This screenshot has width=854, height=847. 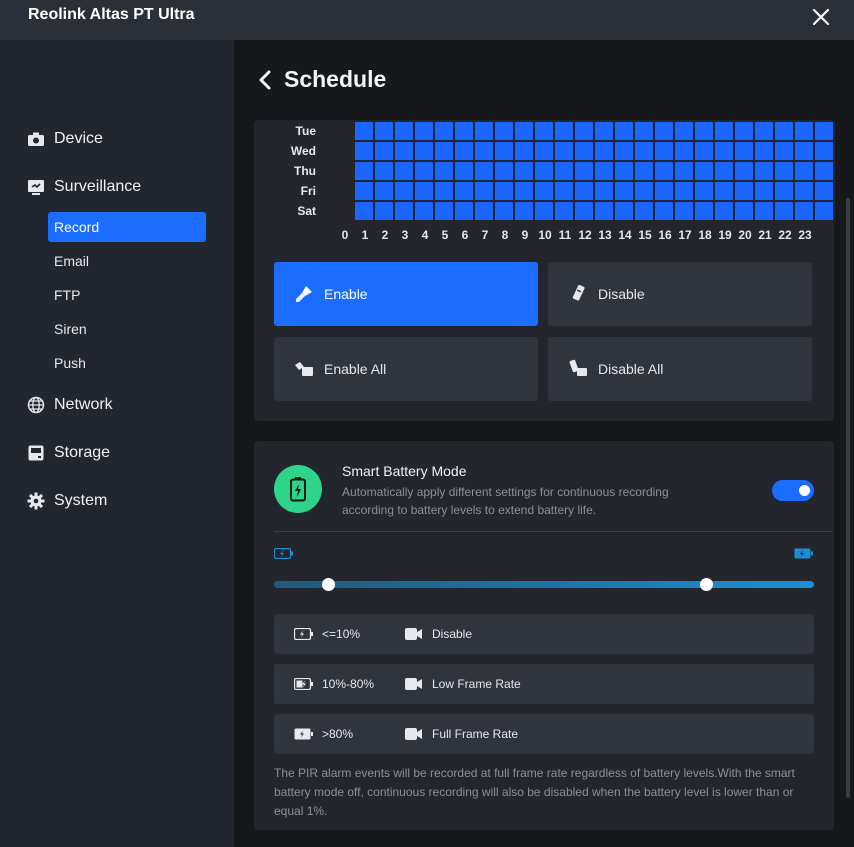 What do you see at coordinates (406, 294) in the screenshot?
I see `enable-button: Enable` at bounding box center [406, 294].